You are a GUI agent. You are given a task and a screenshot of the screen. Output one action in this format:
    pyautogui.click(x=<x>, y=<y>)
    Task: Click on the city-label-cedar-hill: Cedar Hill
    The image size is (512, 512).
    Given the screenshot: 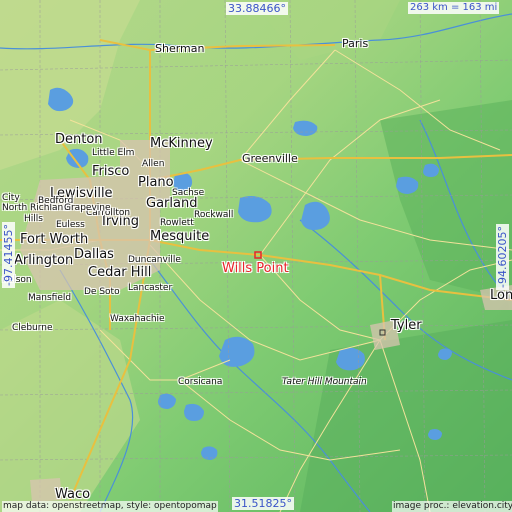 What is the action you would take?
    pyautogui.click(x=120, y=272)
    